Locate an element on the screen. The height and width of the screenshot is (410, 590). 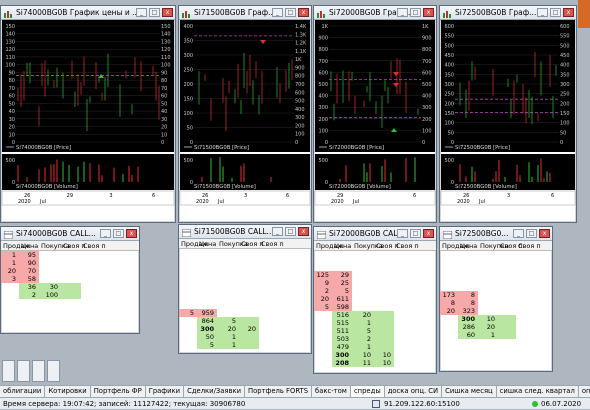
orderbook-row: 5 959 is located at coordinates (245, 313).